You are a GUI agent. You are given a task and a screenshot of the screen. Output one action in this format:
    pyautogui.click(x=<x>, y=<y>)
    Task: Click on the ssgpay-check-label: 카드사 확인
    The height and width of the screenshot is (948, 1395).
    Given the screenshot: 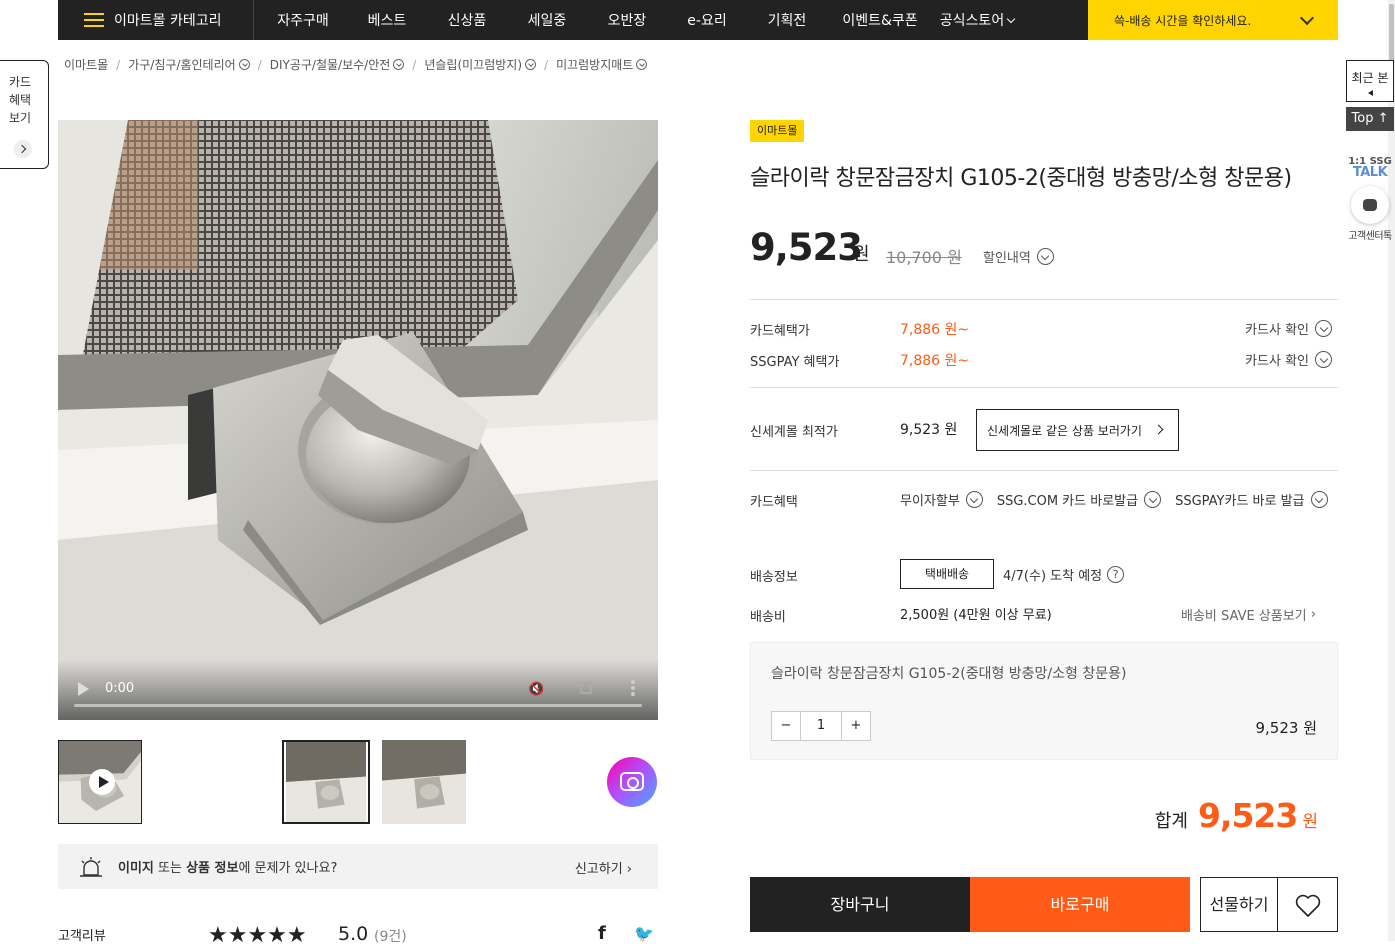 What is the action you would take?
    pyautogui.click(x=1277, y=361)
    